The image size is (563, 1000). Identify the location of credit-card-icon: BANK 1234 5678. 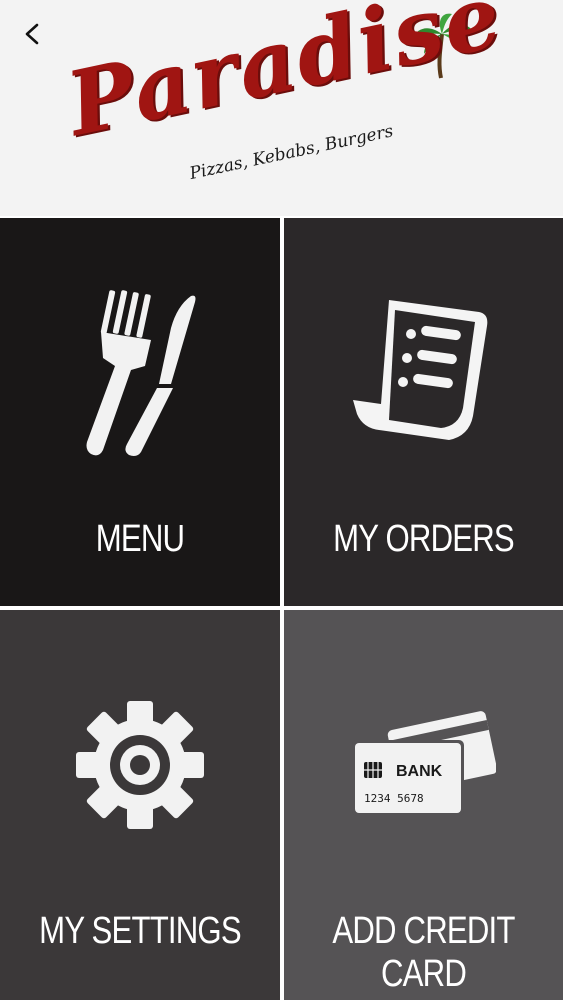
(423, 763).